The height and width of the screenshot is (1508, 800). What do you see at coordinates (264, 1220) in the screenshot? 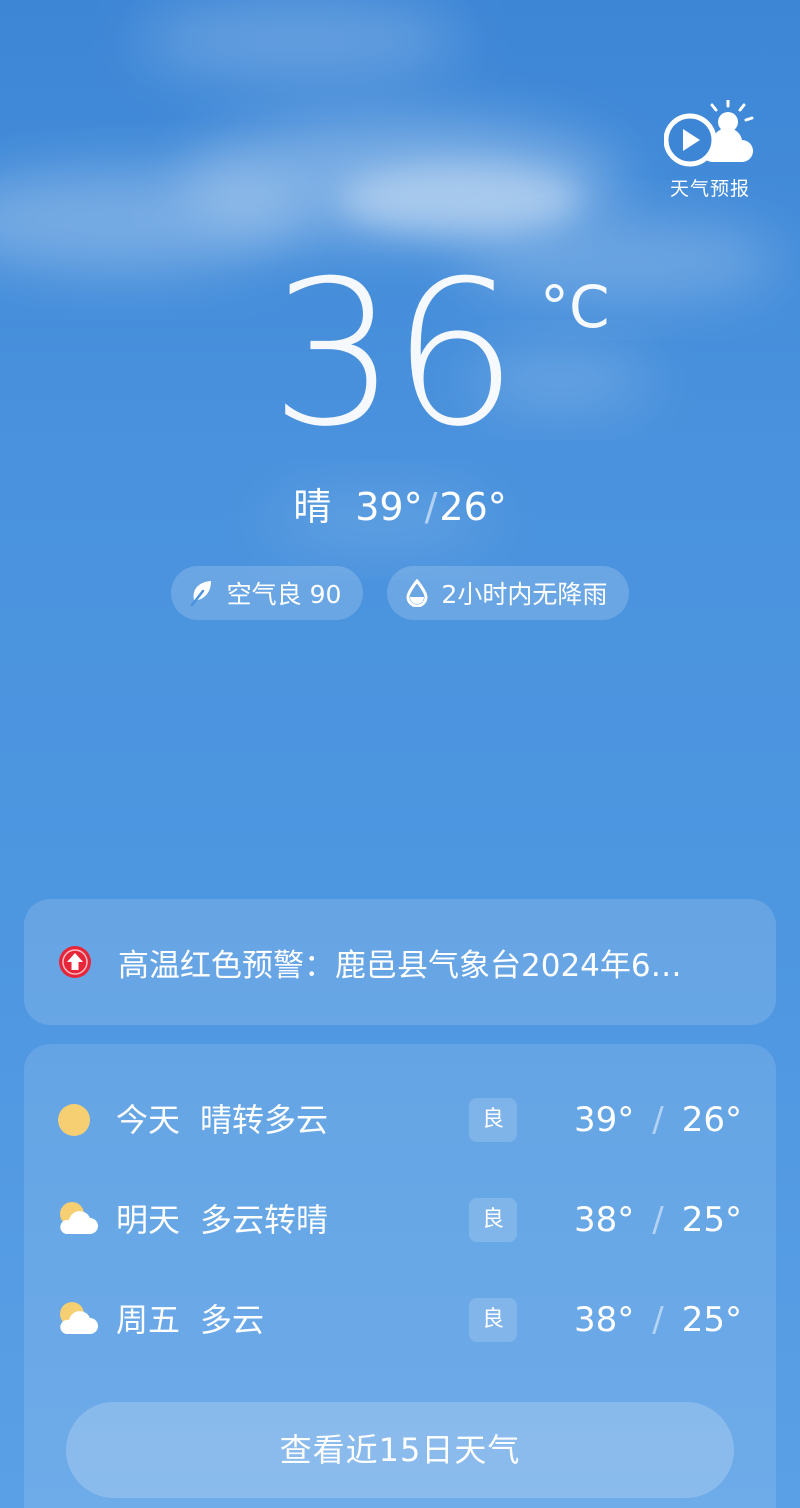
I see `forecast-condition: 多云转晴` at bounding box center [264, 1220].